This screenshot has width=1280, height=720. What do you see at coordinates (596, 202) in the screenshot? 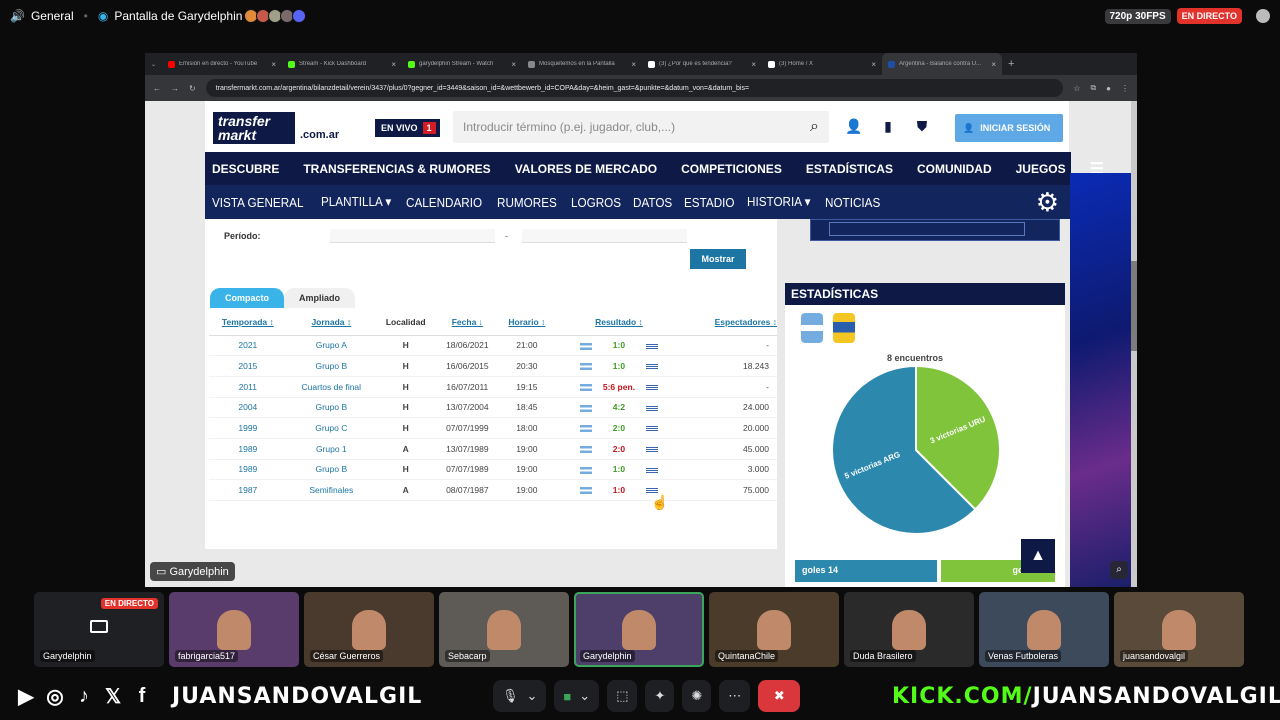
I see `sub-nav-item: LOGROS` at bounding box center [596, 202].